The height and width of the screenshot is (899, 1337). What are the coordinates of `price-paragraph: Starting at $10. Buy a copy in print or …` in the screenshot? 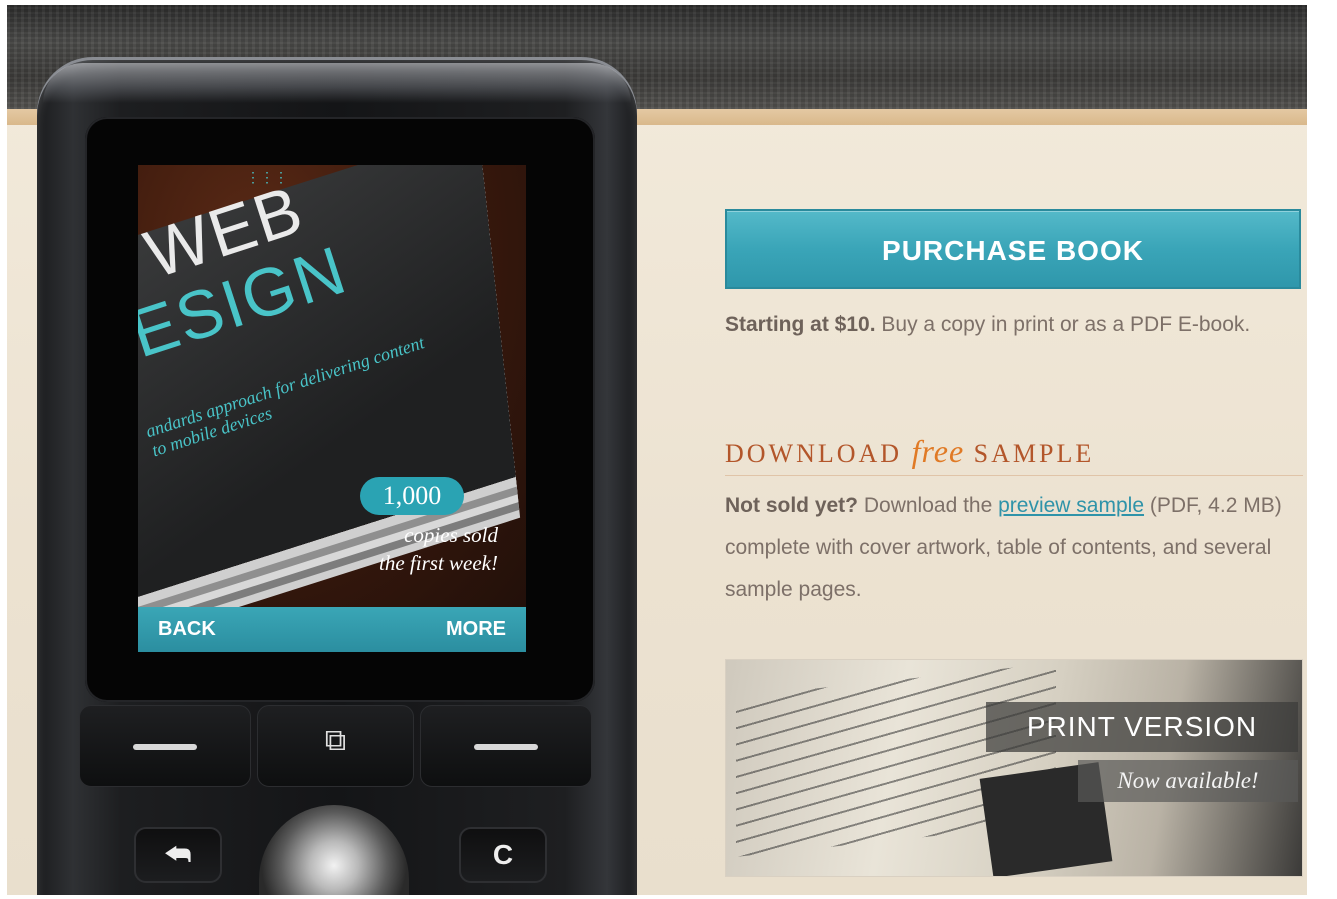 It's located at (1016, 325).